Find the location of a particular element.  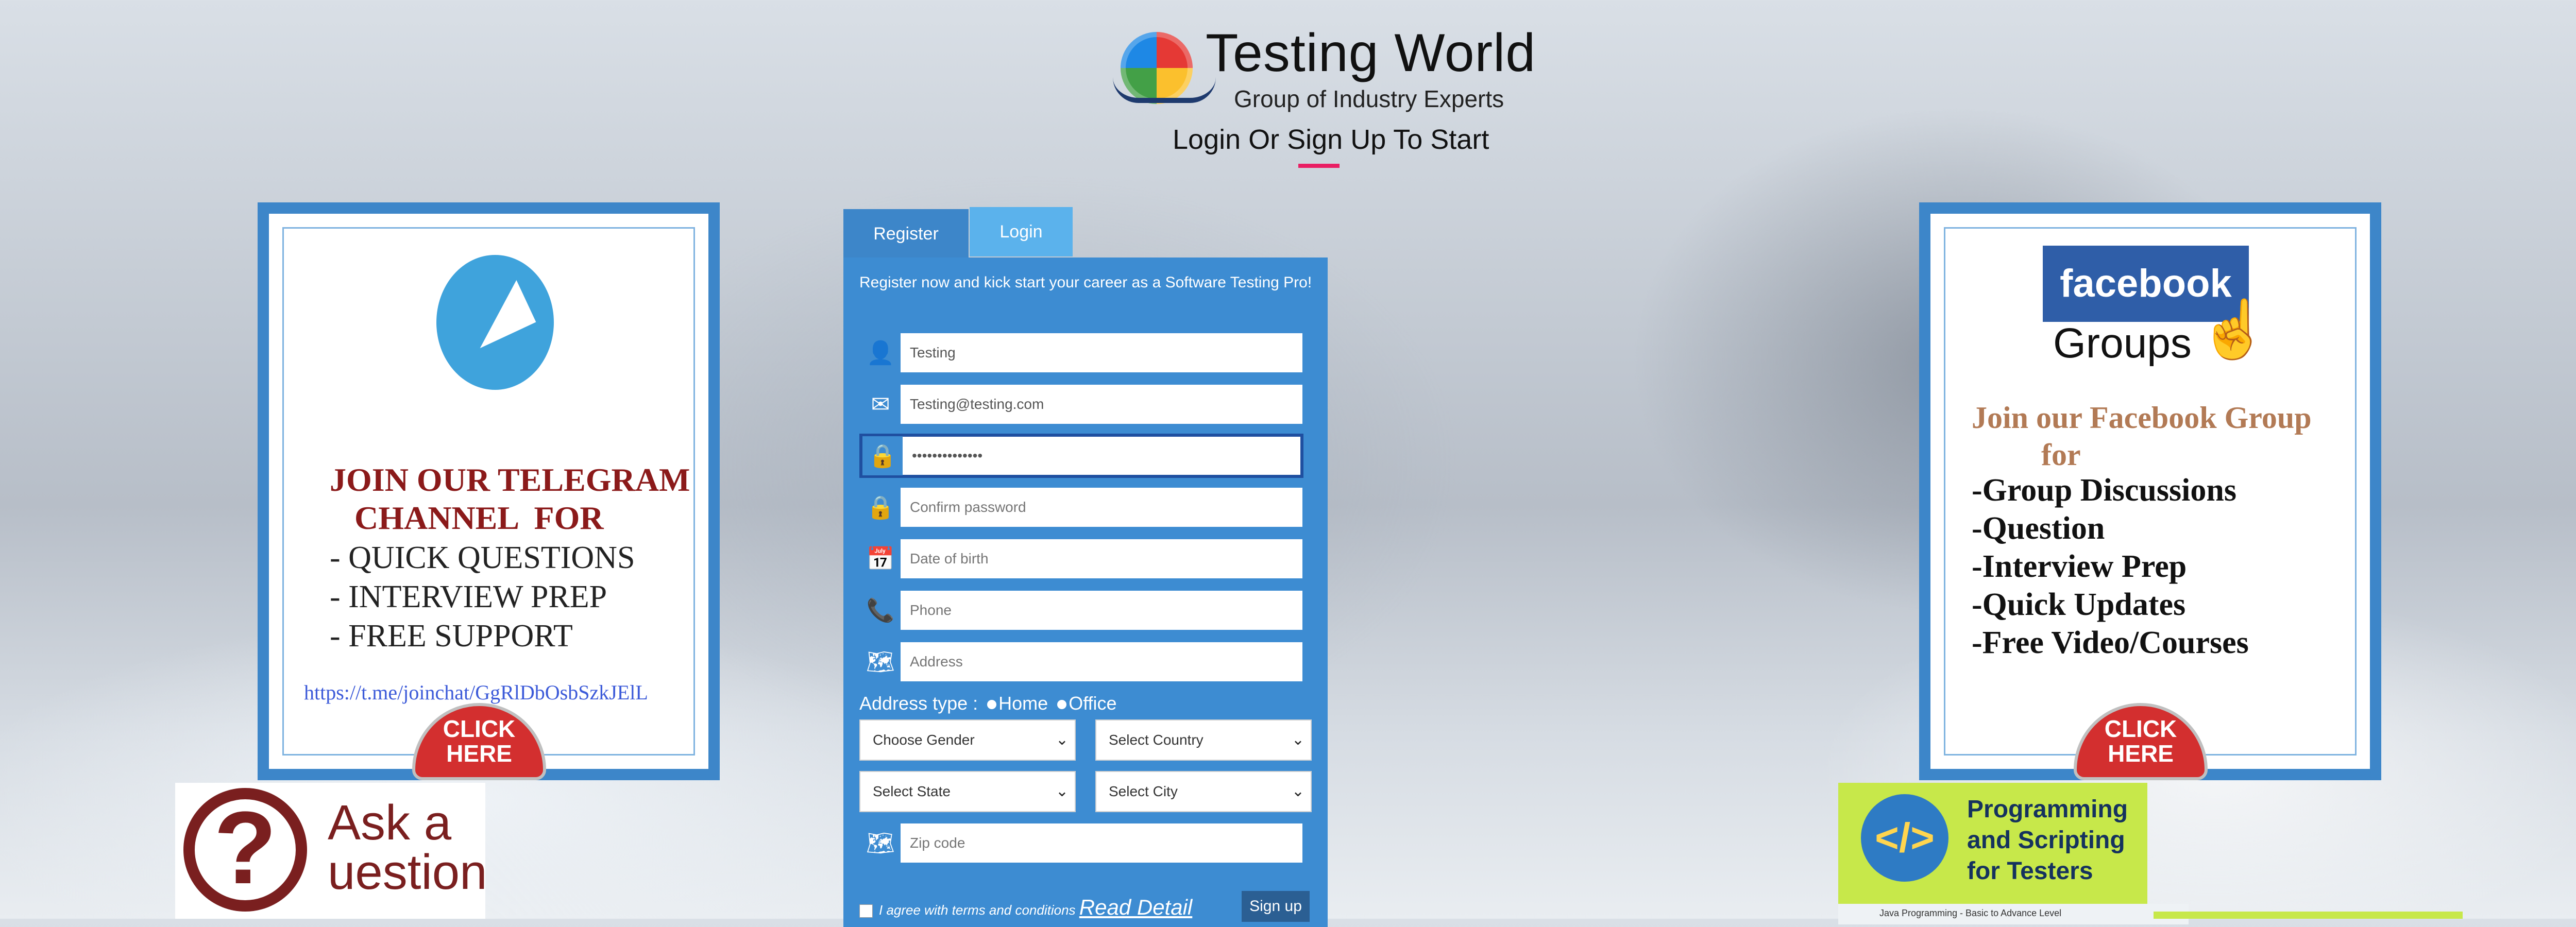

terms-checkbox is located at coordinates (866, 911).